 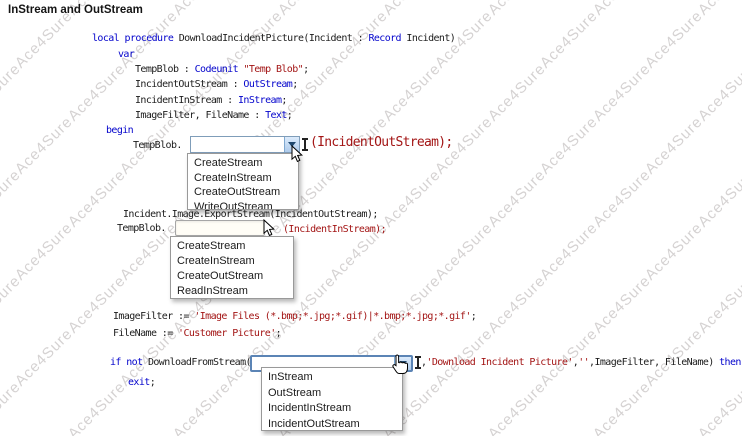 I want to click on code-segment: begin, so click(x=120, y=130).